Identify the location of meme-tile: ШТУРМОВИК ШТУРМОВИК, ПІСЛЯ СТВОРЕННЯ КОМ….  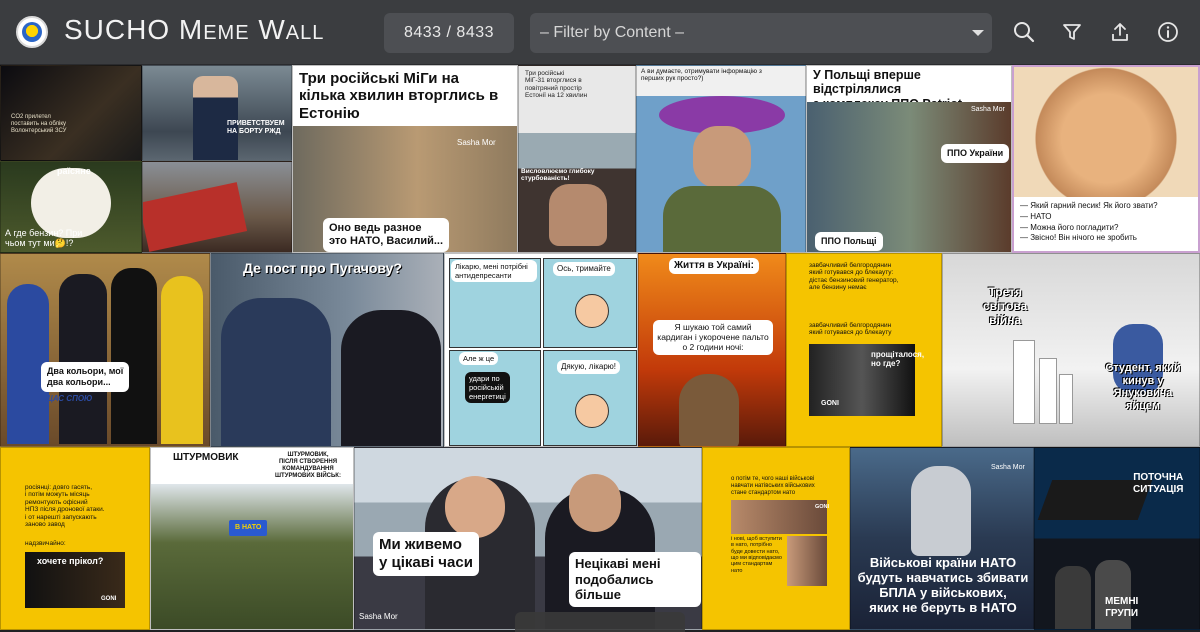
(252, 538).